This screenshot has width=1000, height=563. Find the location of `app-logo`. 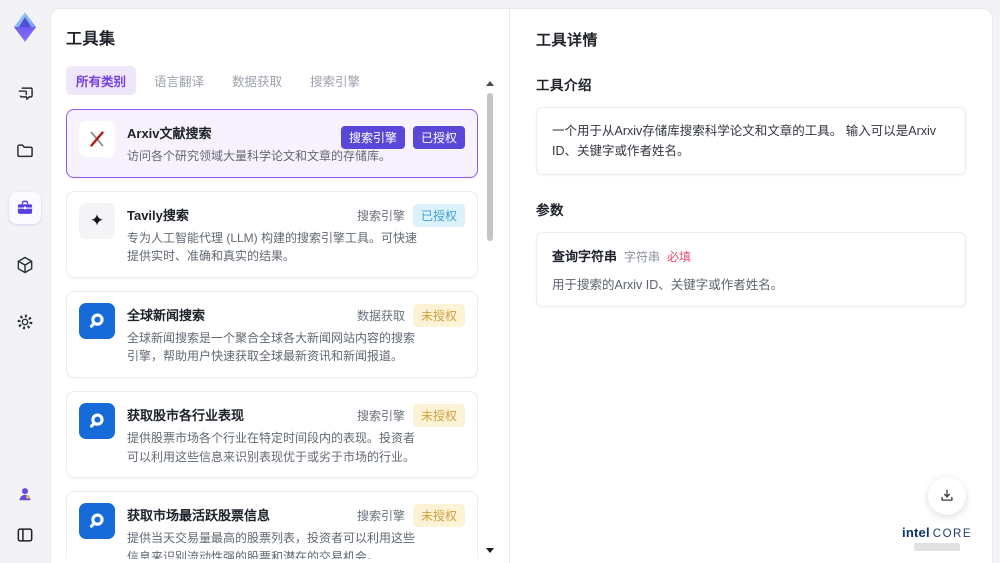

app-logo is located at coordinates (25, 27).